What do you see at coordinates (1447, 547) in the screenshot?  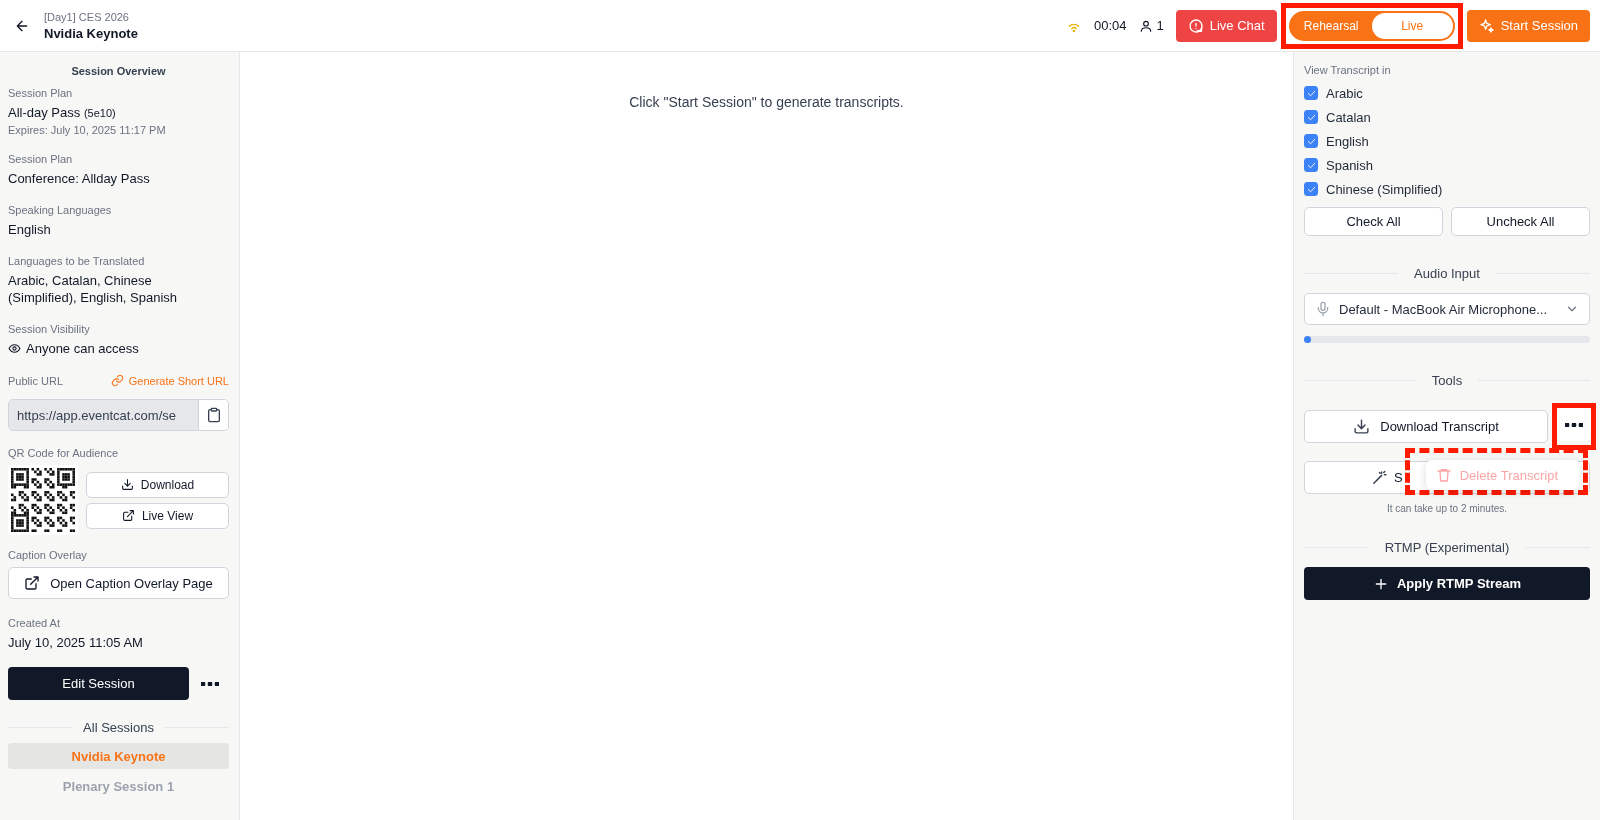 I see `section-heading: RTMP (Experimental)` at bounding box center [1447, 547].